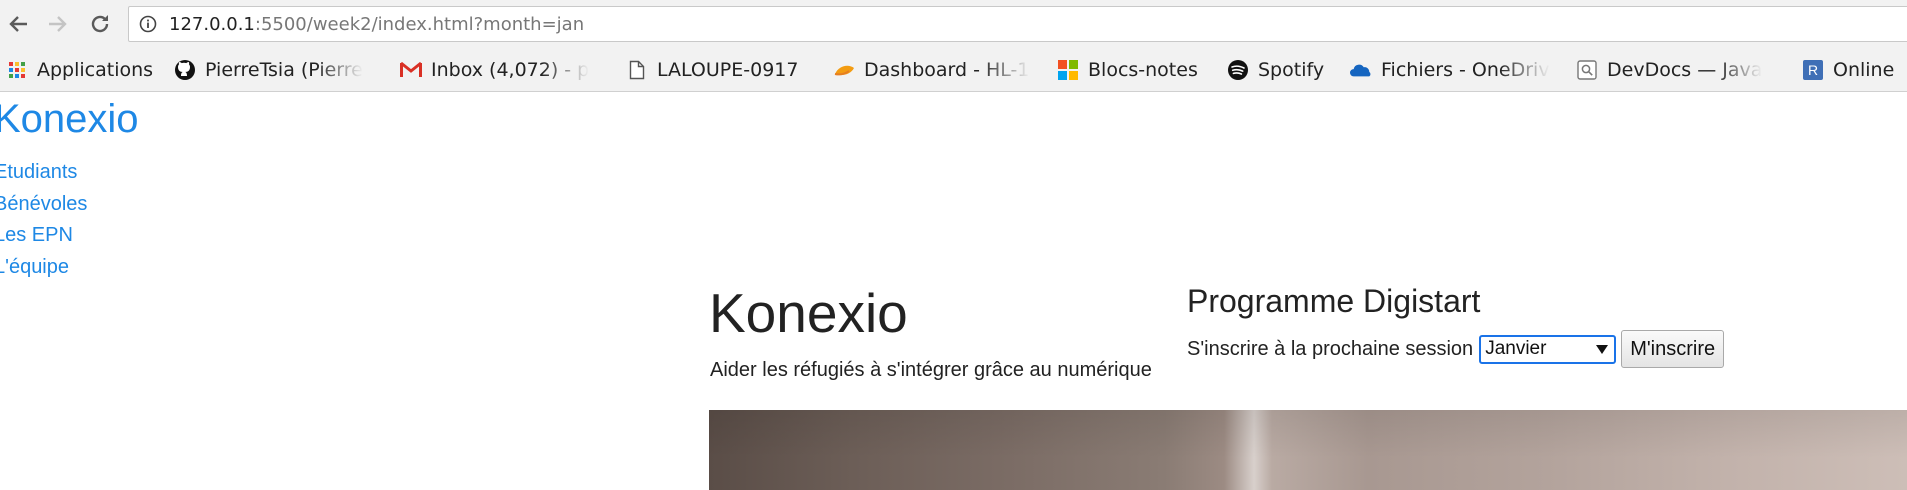  I want to click on hero-title: Konexio, so click(808, 313).